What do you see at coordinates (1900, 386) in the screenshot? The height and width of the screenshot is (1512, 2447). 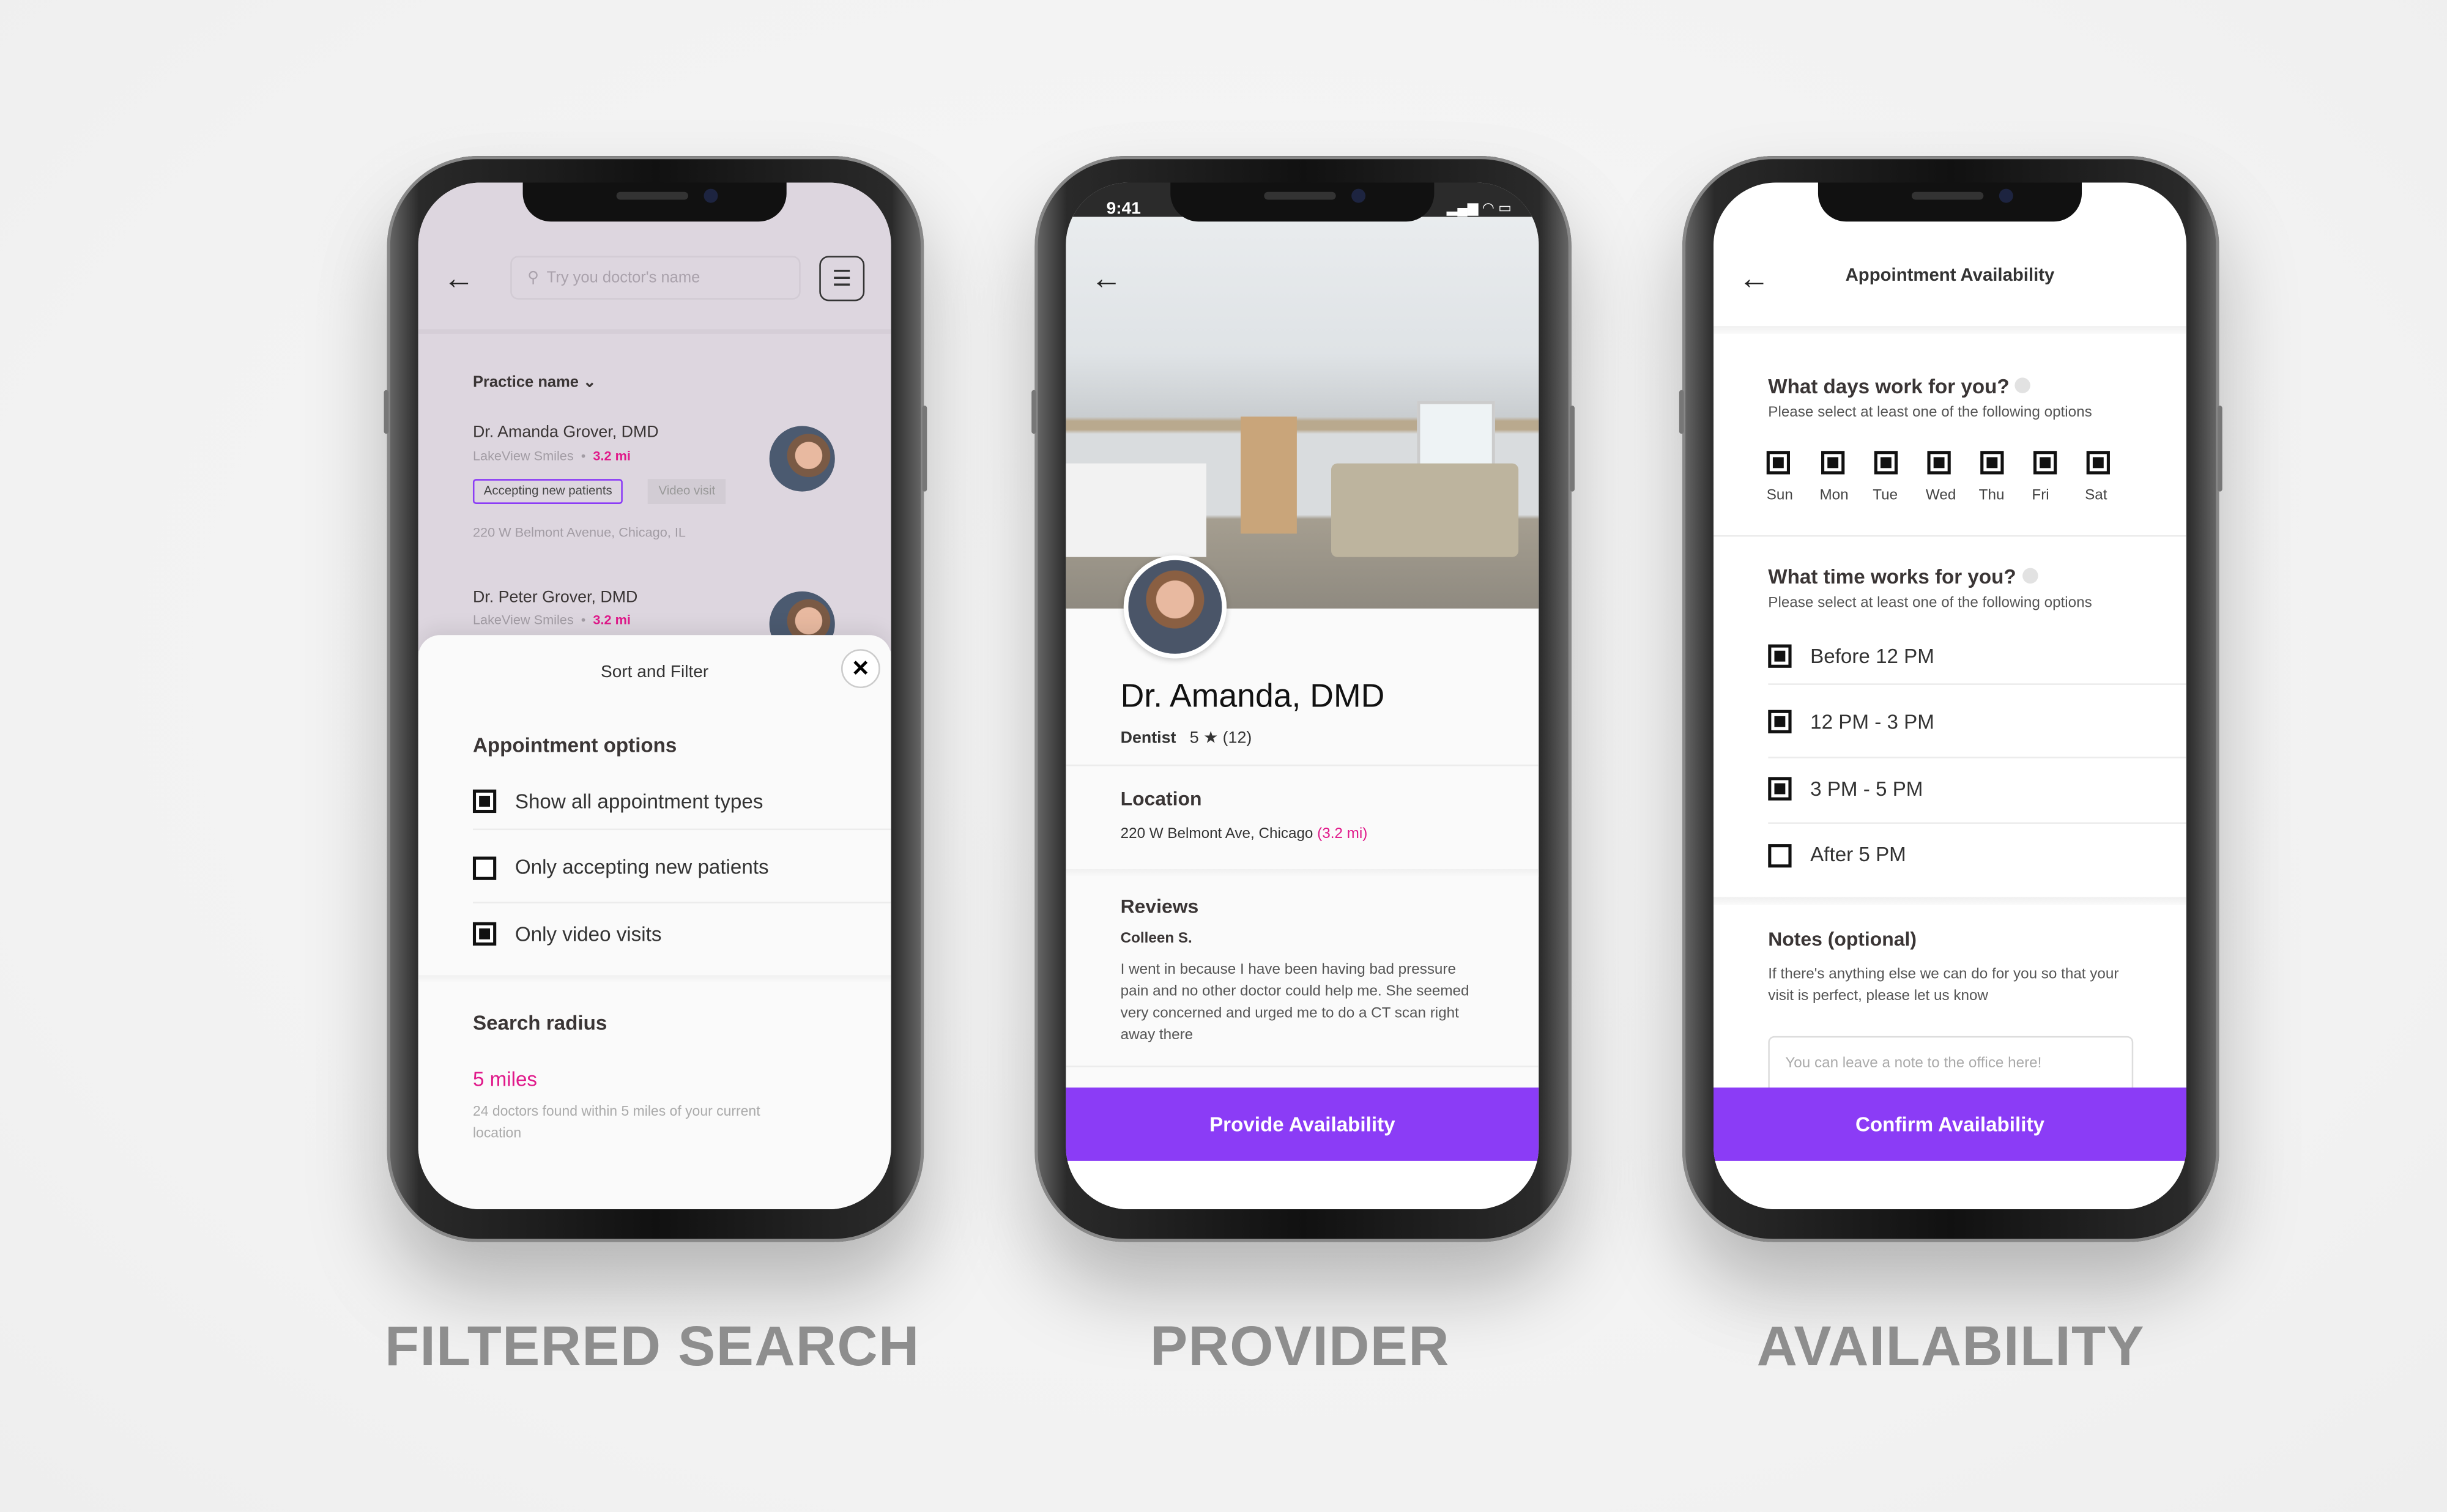 I see `days-heading: What days work for you?` at bounding box center [1900, 386].